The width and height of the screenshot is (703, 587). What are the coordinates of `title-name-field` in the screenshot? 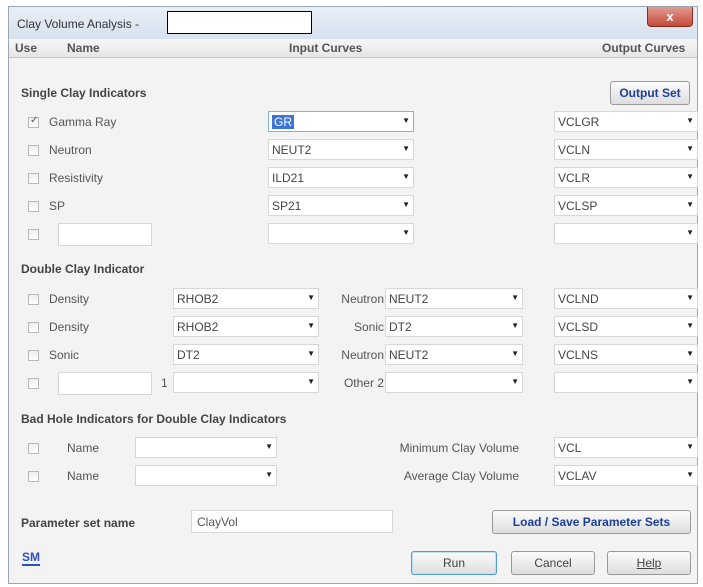 It's located at (239, 22).